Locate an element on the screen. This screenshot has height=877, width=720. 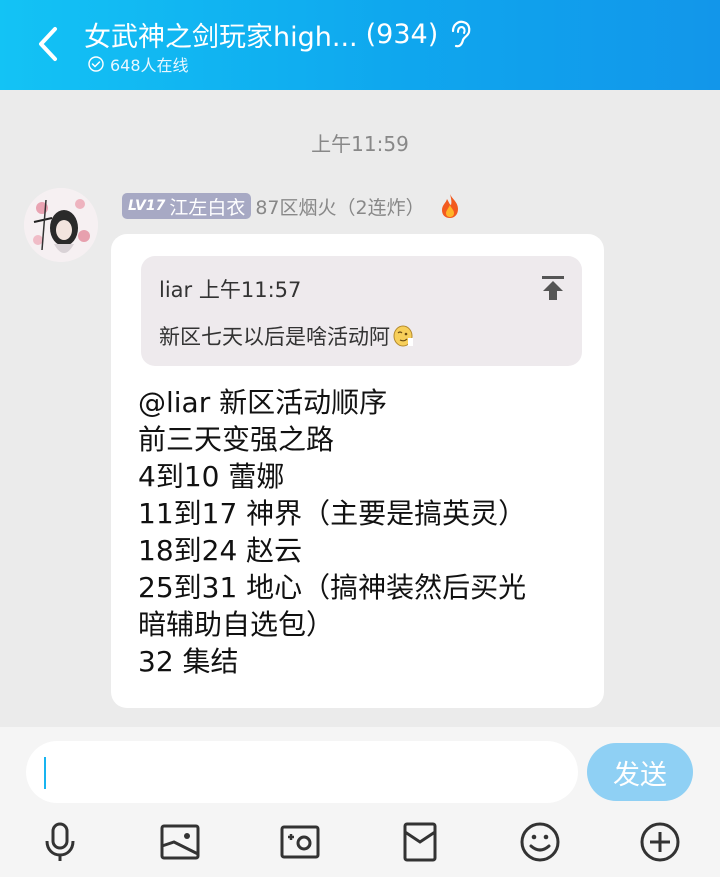
quote-author-time: liar 上午11:57 is located at coordinates (230, 290).